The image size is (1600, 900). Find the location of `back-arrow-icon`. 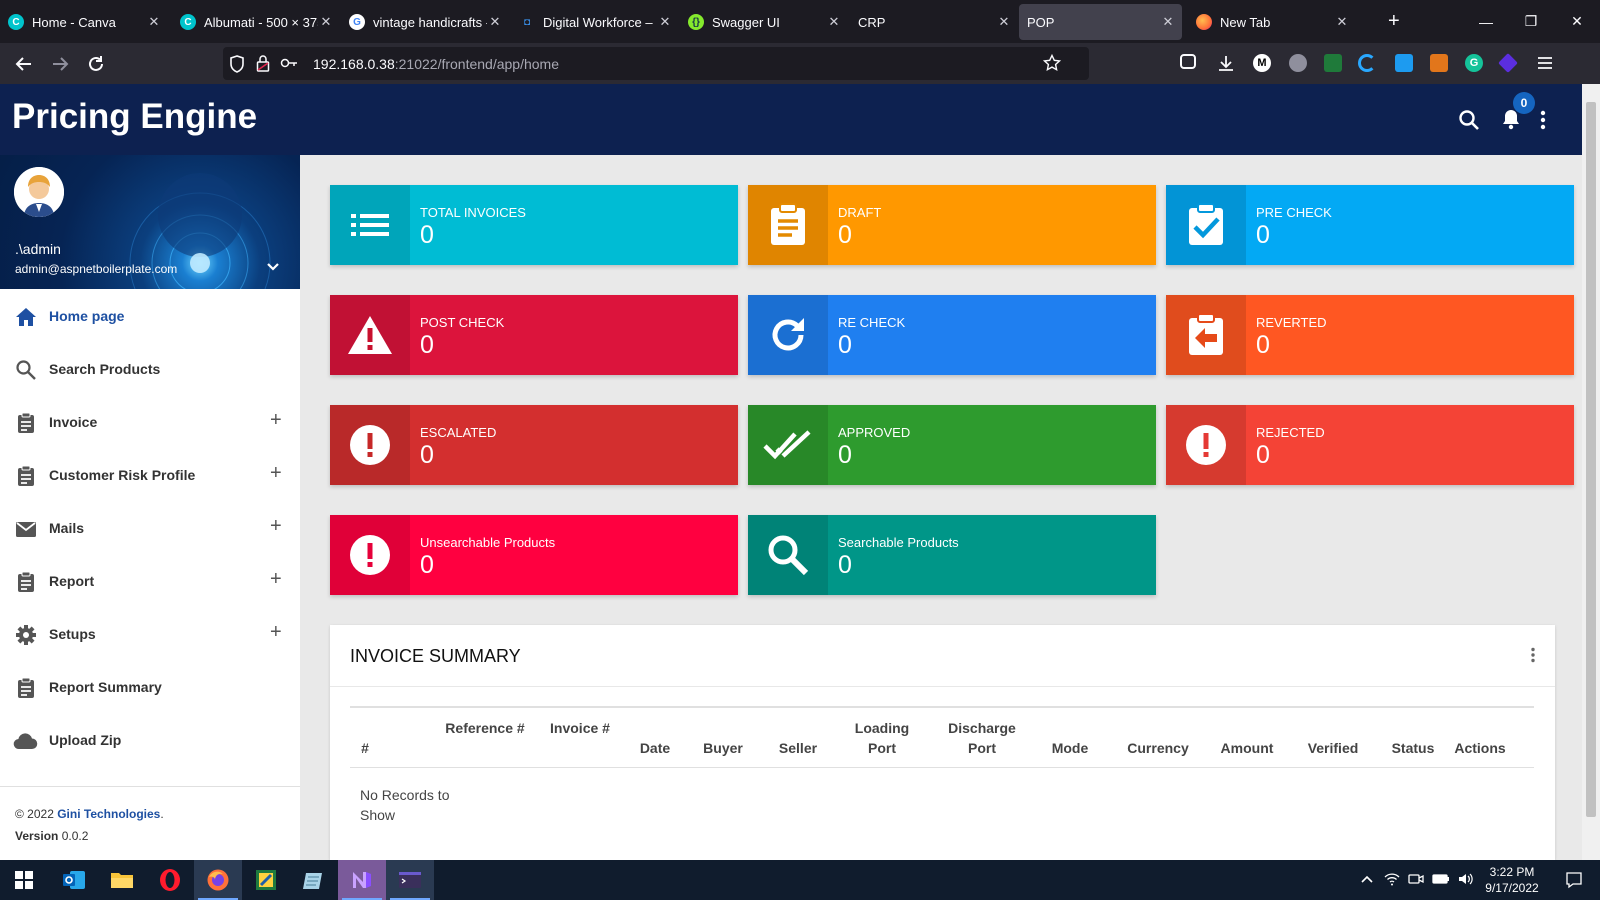

back-arrow-icon is located at coordinates (24, 64).